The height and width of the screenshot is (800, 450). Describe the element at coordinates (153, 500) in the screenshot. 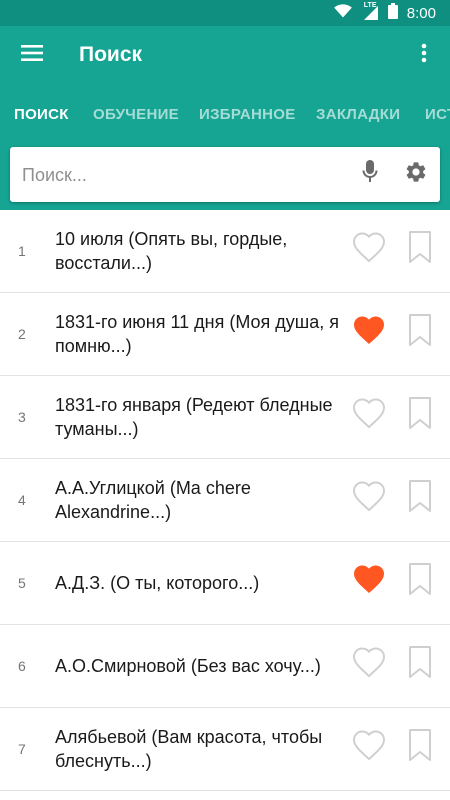

I see `item-title: А.А.Углицкой (Ma chere Alexandrine...)` at that location.